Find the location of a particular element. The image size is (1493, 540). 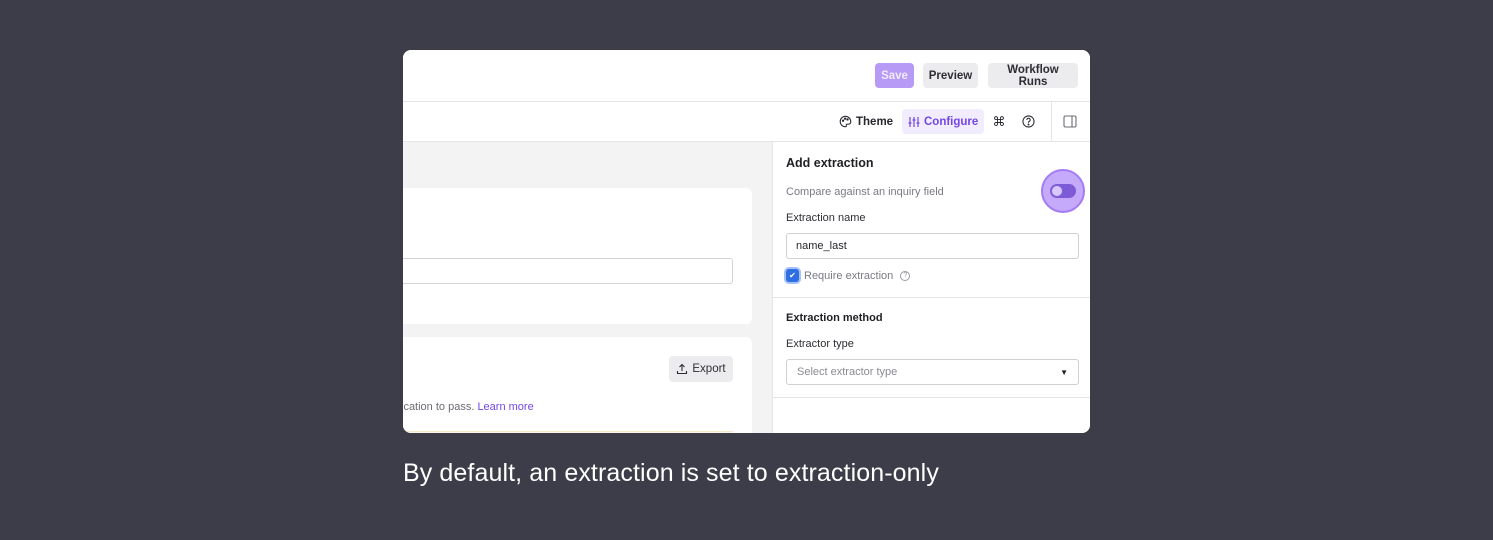

learn-more-link: Learn more is located at coordinates (505, 407).